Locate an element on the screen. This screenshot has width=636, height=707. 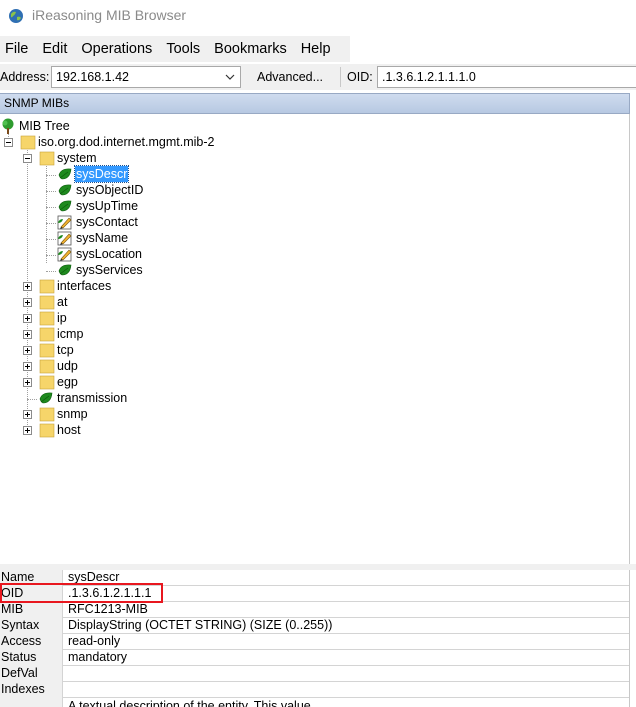
oid-input: .1.3.6.1.2.1.1.1.0 is located at coordinates (506, 77).